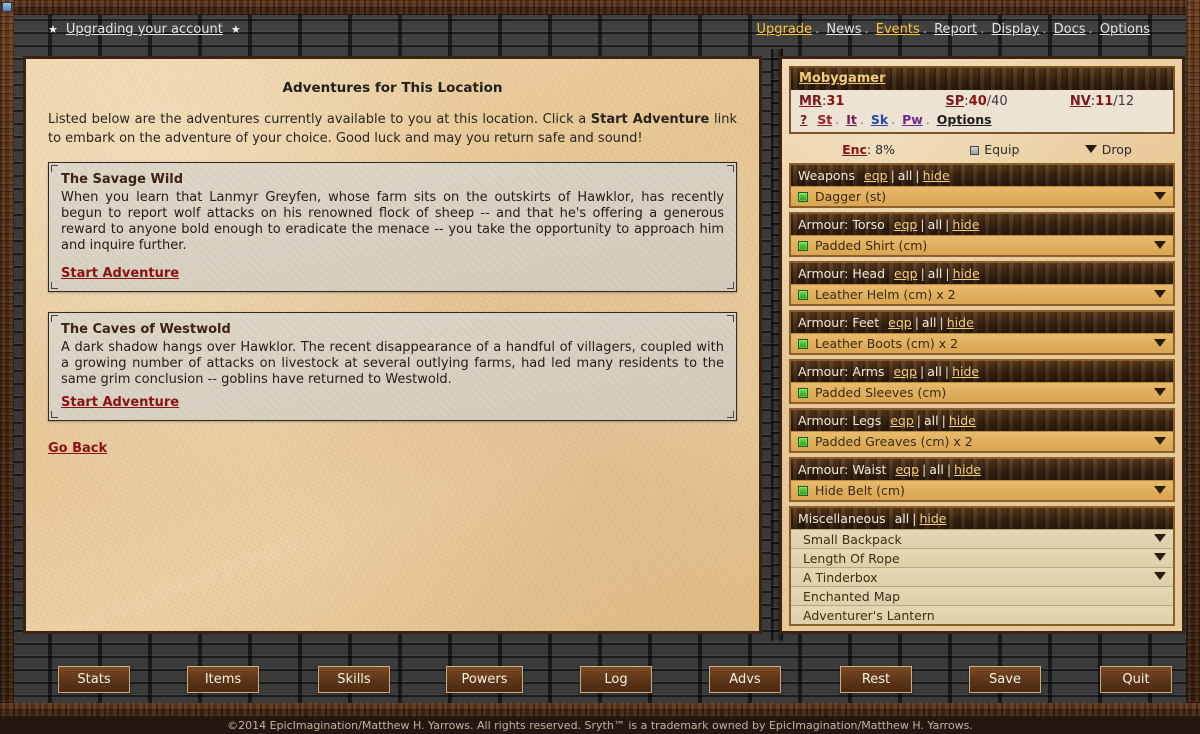  What do you see at coordinates (982, 538) in the screenshot?
I see `inventory-item: Small Backpack` at bounding box center [982, 538].